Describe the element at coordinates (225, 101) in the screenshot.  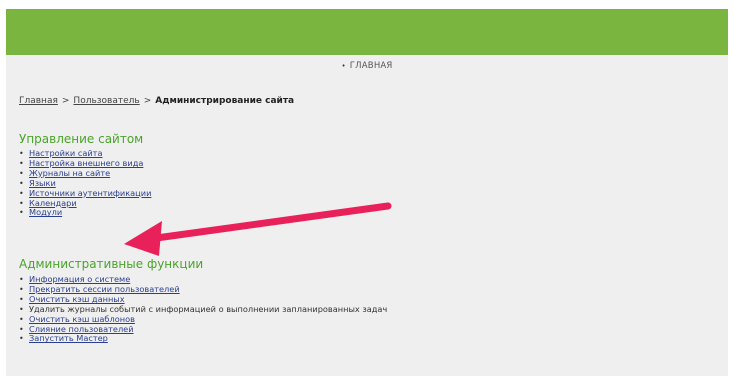
I see `breadcrumb-current: Администрирование сайта` at that location.